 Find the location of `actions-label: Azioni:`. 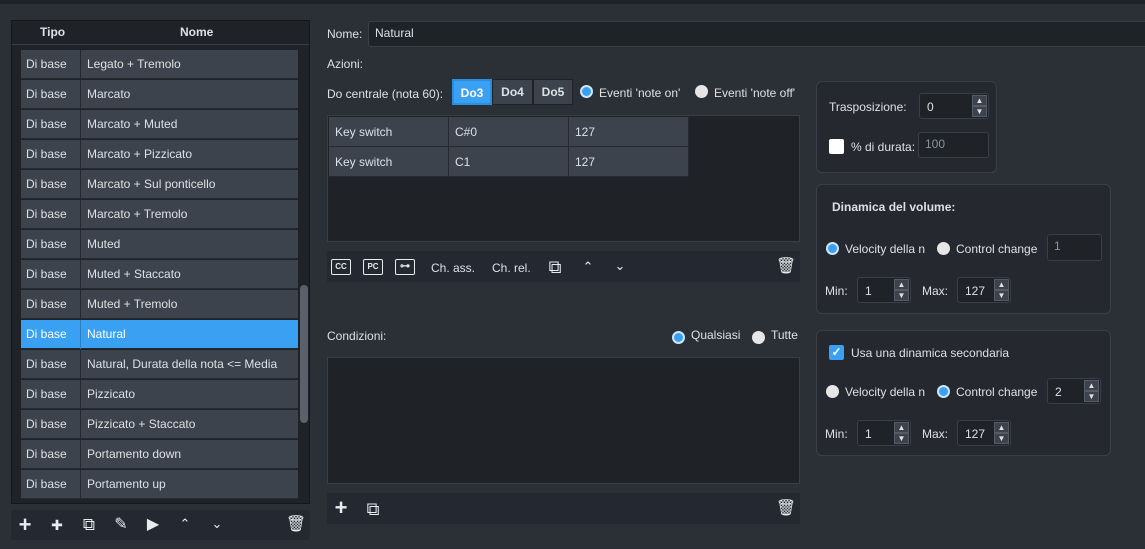

actions-label: Azioni: is located at coordinates (345, 64).